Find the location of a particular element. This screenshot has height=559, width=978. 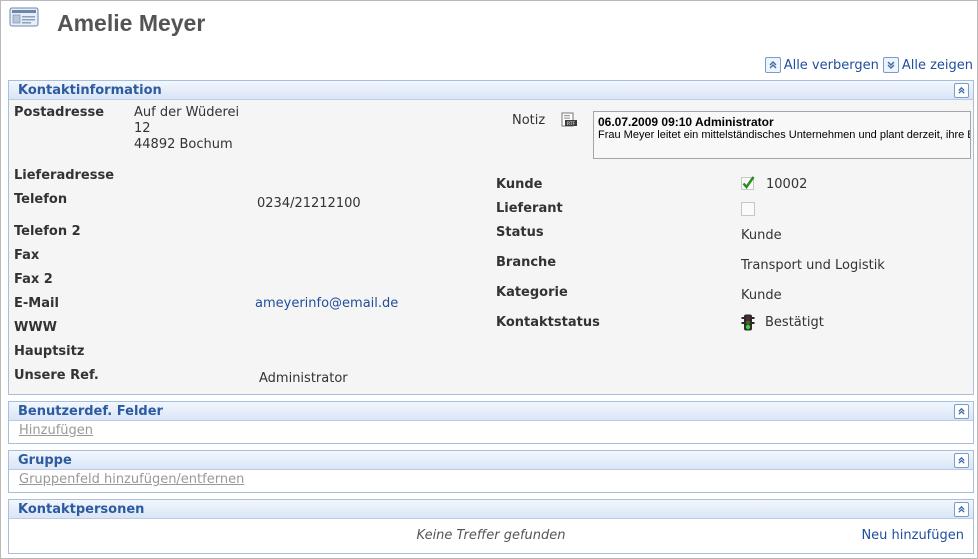

branche-label: Branche is located at coordinates (526, 262).